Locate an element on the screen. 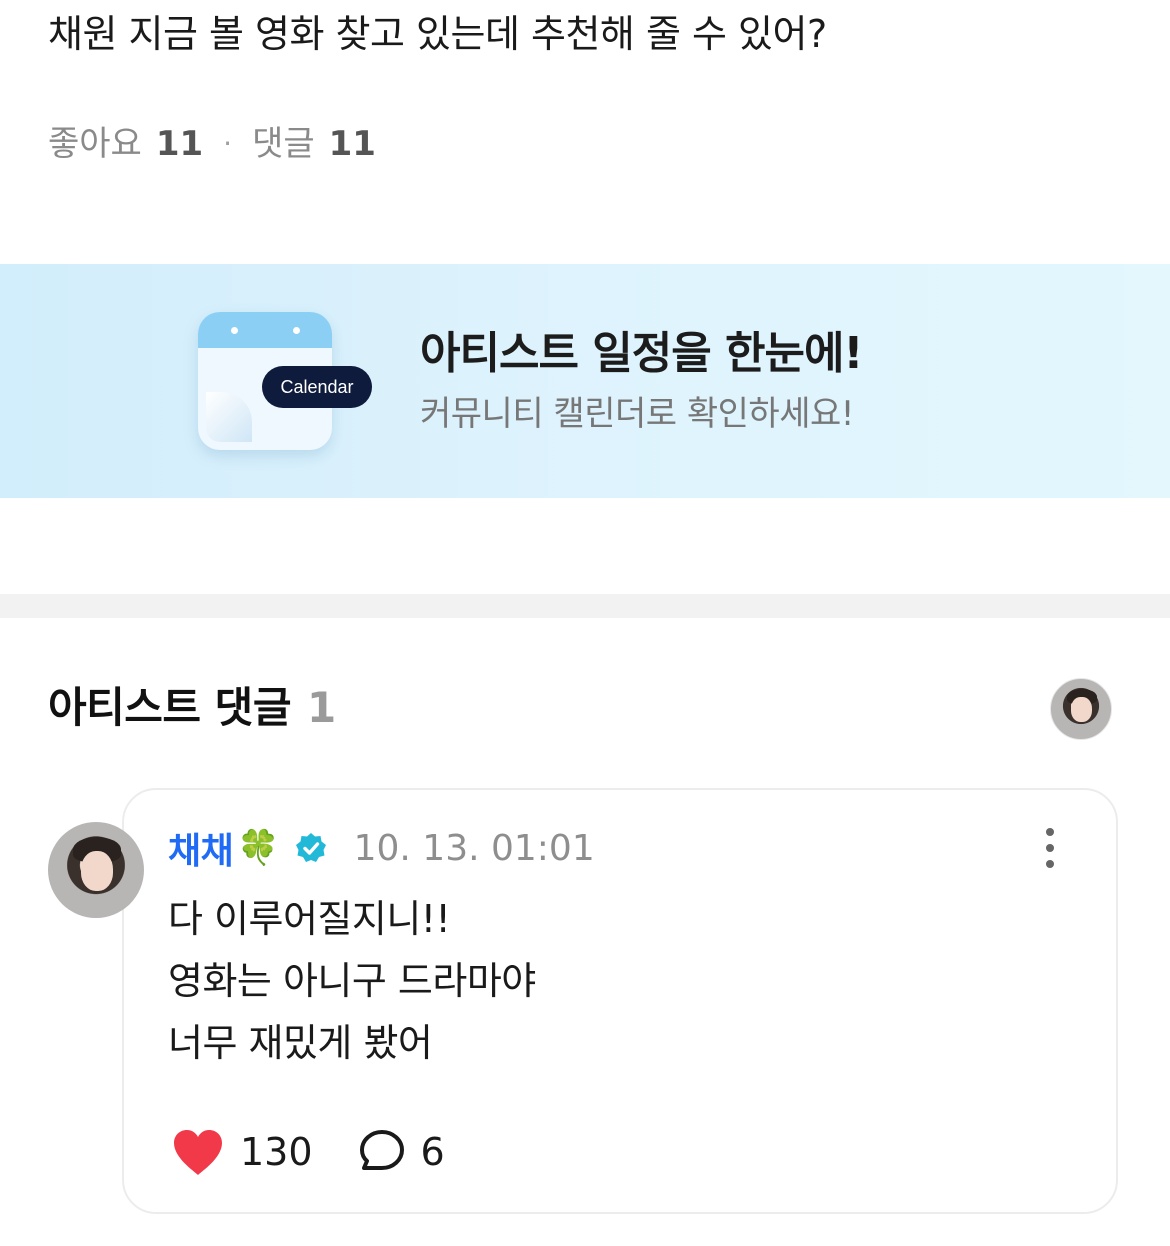 This screenshot has height=1246, width=1170. calendar-icon: Calendar is located at coordinates (288, 382).